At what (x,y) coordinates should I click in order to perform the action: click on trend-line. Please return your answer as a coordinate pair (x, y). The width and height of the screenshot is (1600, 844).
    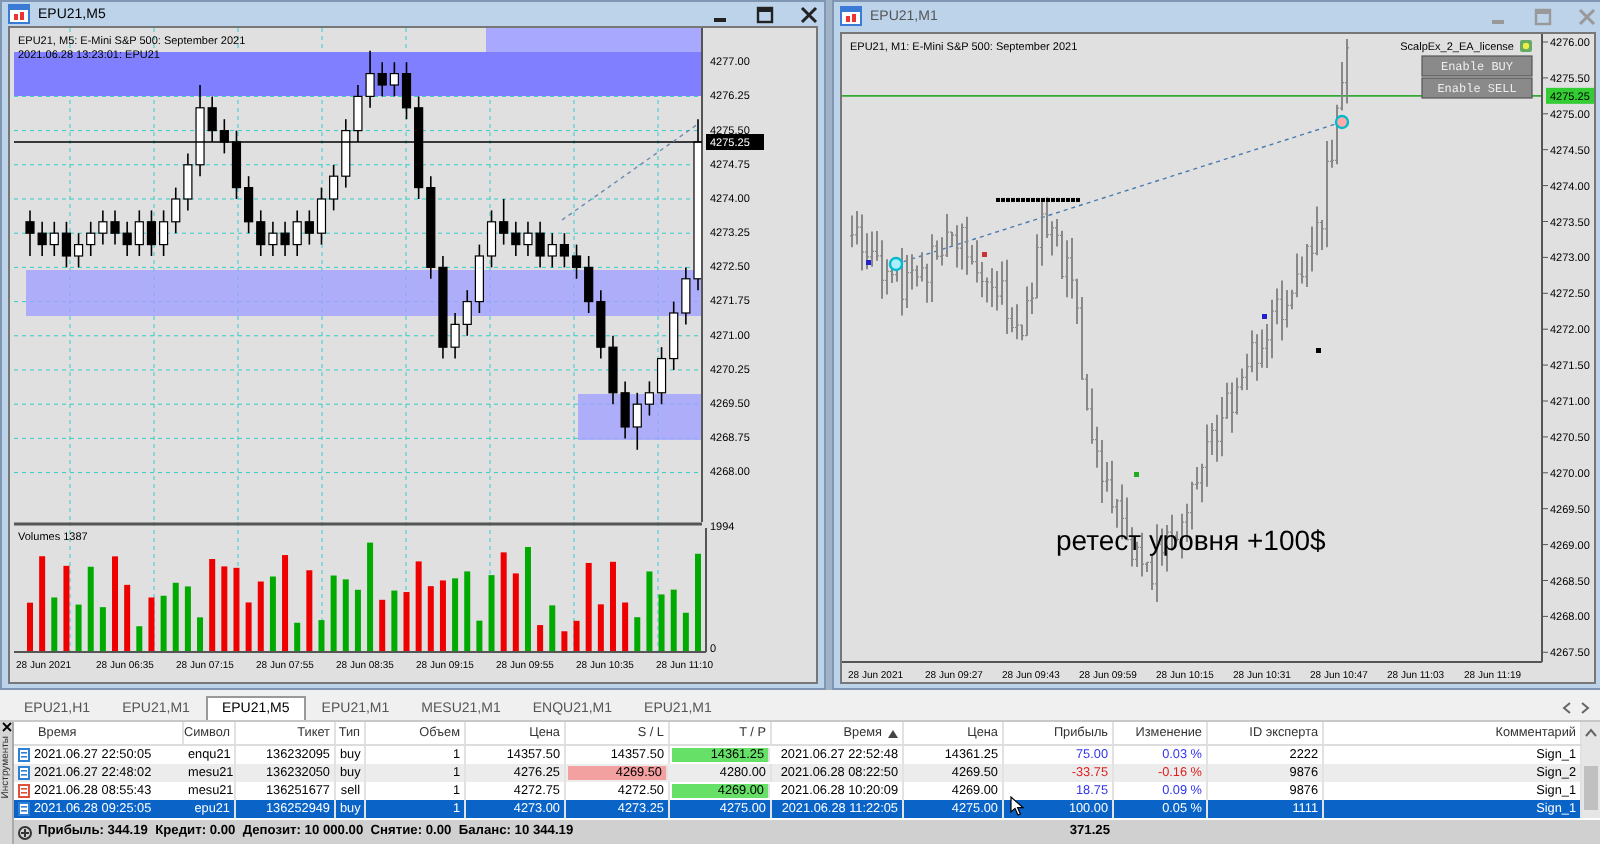
    Looking at the image, I should click on (630, 172).